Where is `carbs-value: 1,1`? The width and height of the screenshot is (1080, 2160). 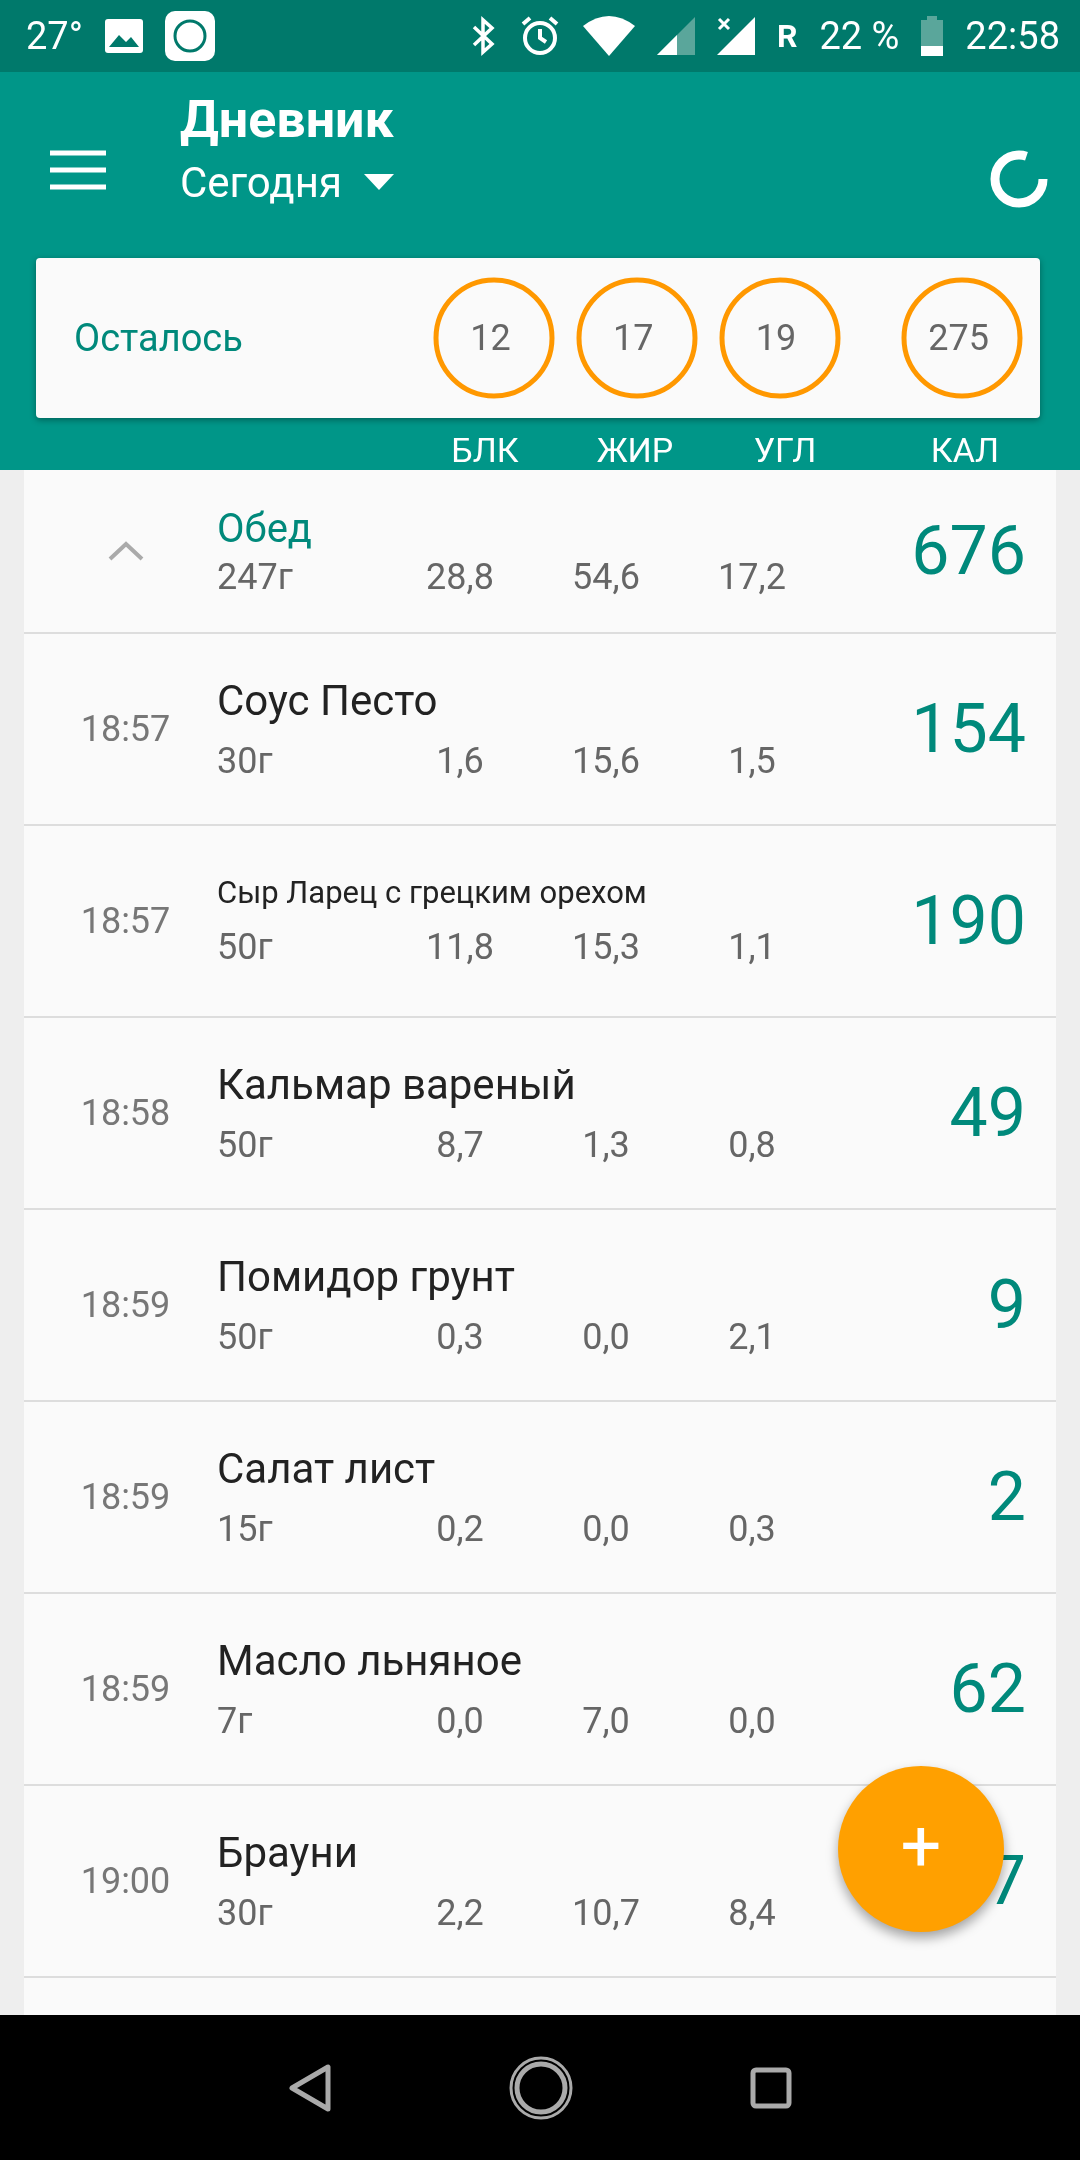 carbs-value: 1,1 is located at coordinates (752, 946).